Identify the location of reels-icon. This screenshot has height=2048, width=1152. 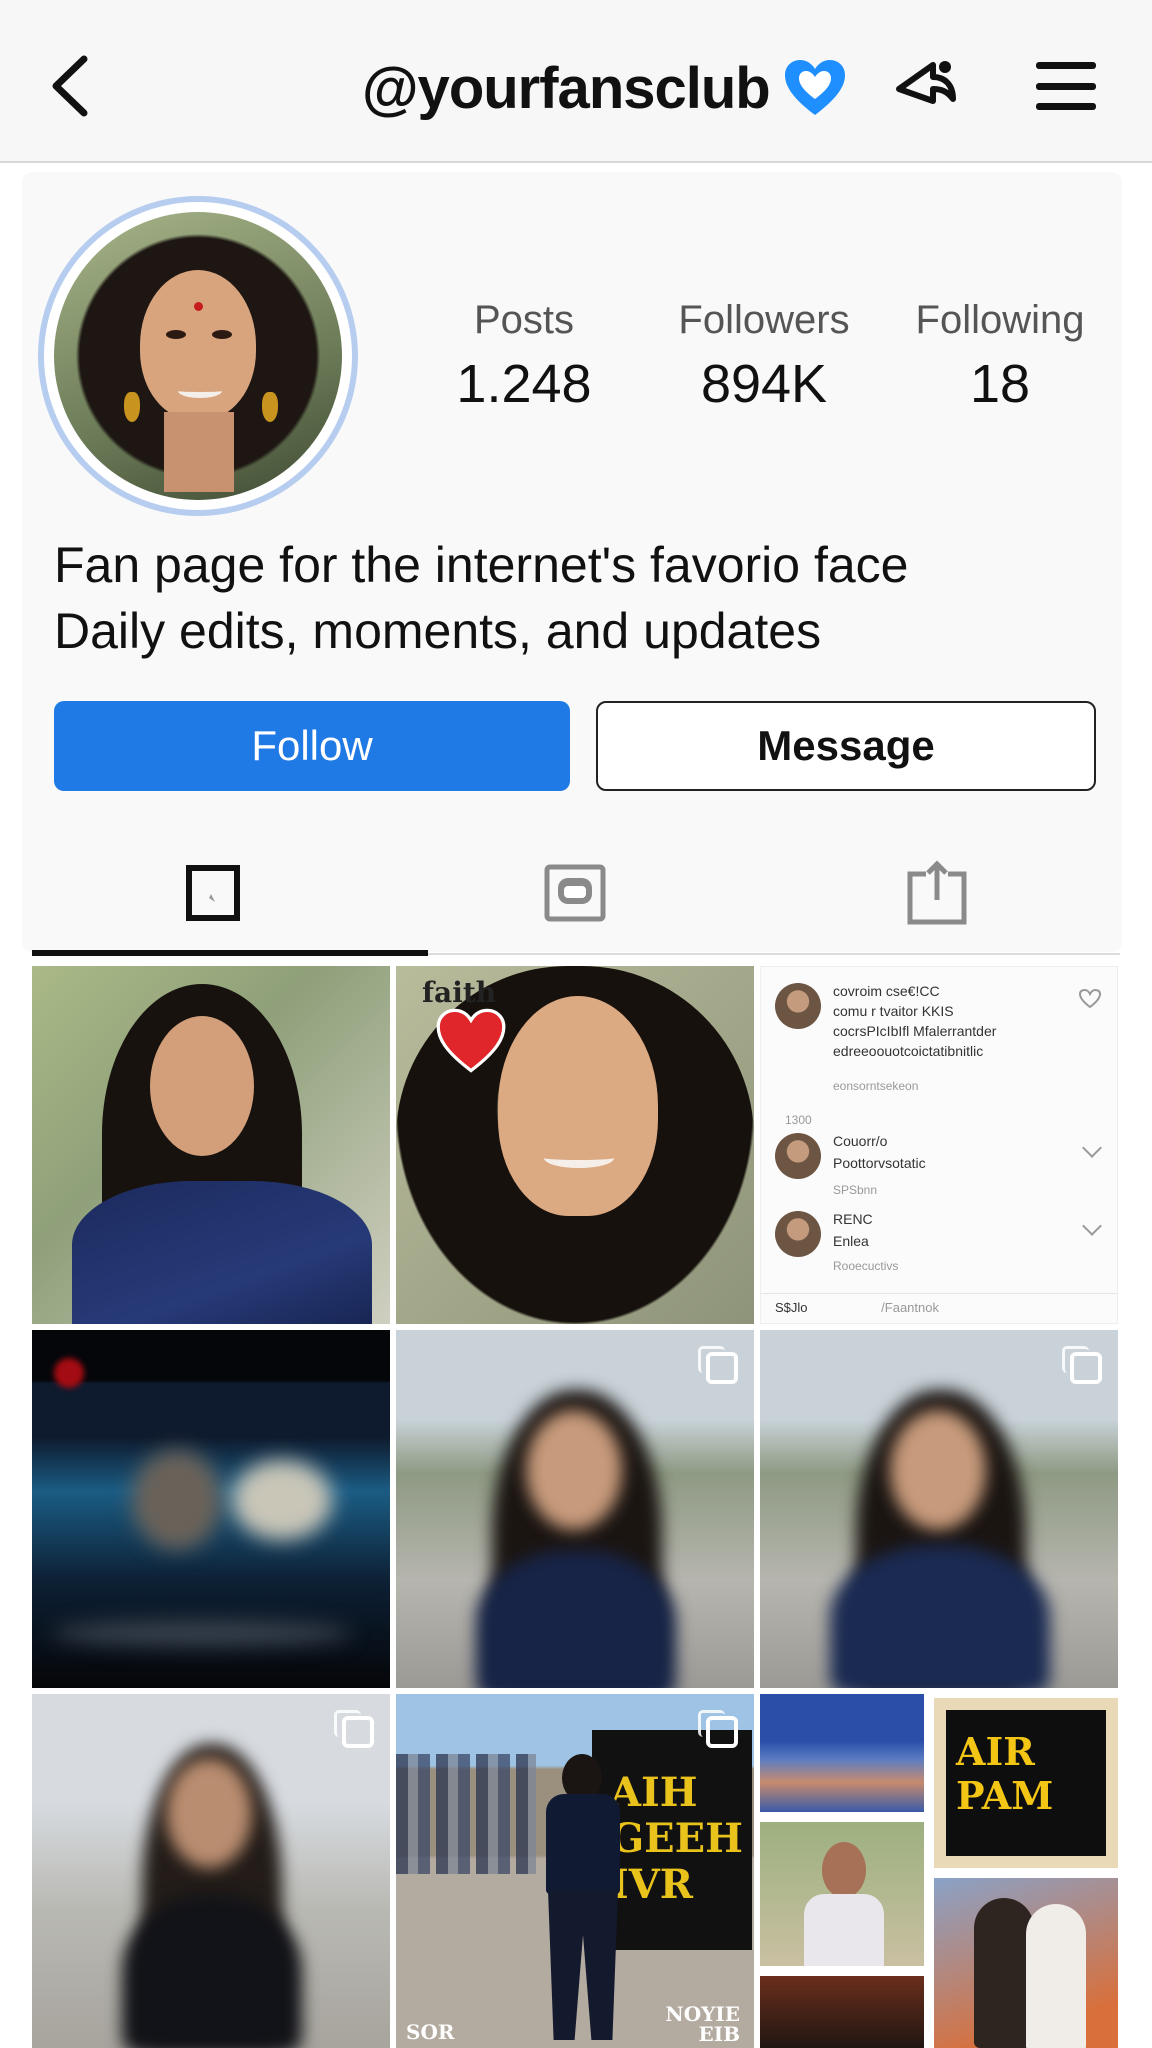
(575, 892).